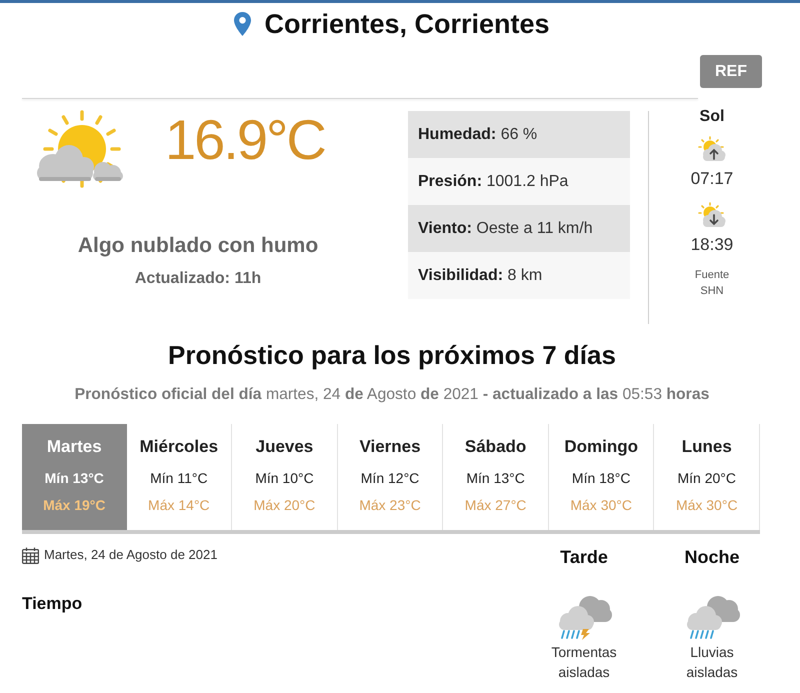 Image resolution: width=800 pixels, height=693 pixels. I want to click on weather-condition: Algo nublado con humo, so click(198, 246).